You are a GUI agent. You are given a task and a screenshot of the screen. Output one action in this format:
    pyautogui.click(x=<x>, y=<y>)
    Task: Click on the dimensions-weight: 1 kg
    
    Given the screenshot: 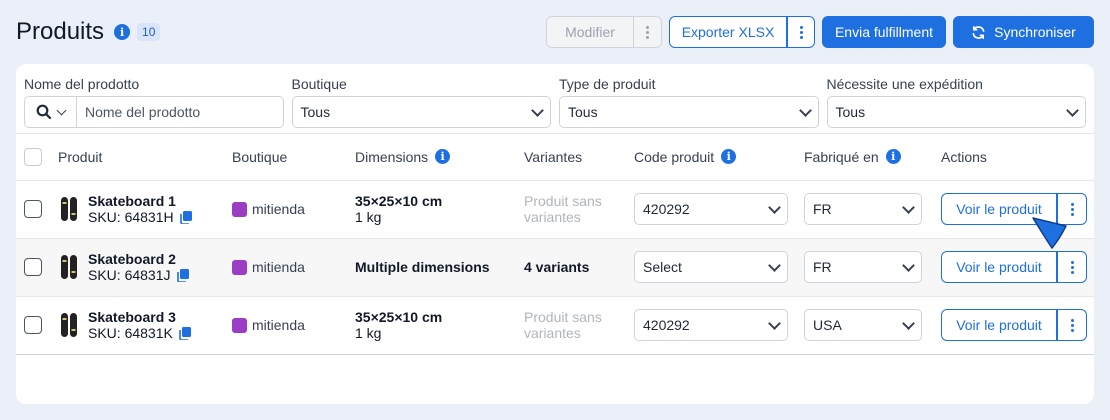 What is the action you would take?
    pyautogui.click(x=368, y=217)
    